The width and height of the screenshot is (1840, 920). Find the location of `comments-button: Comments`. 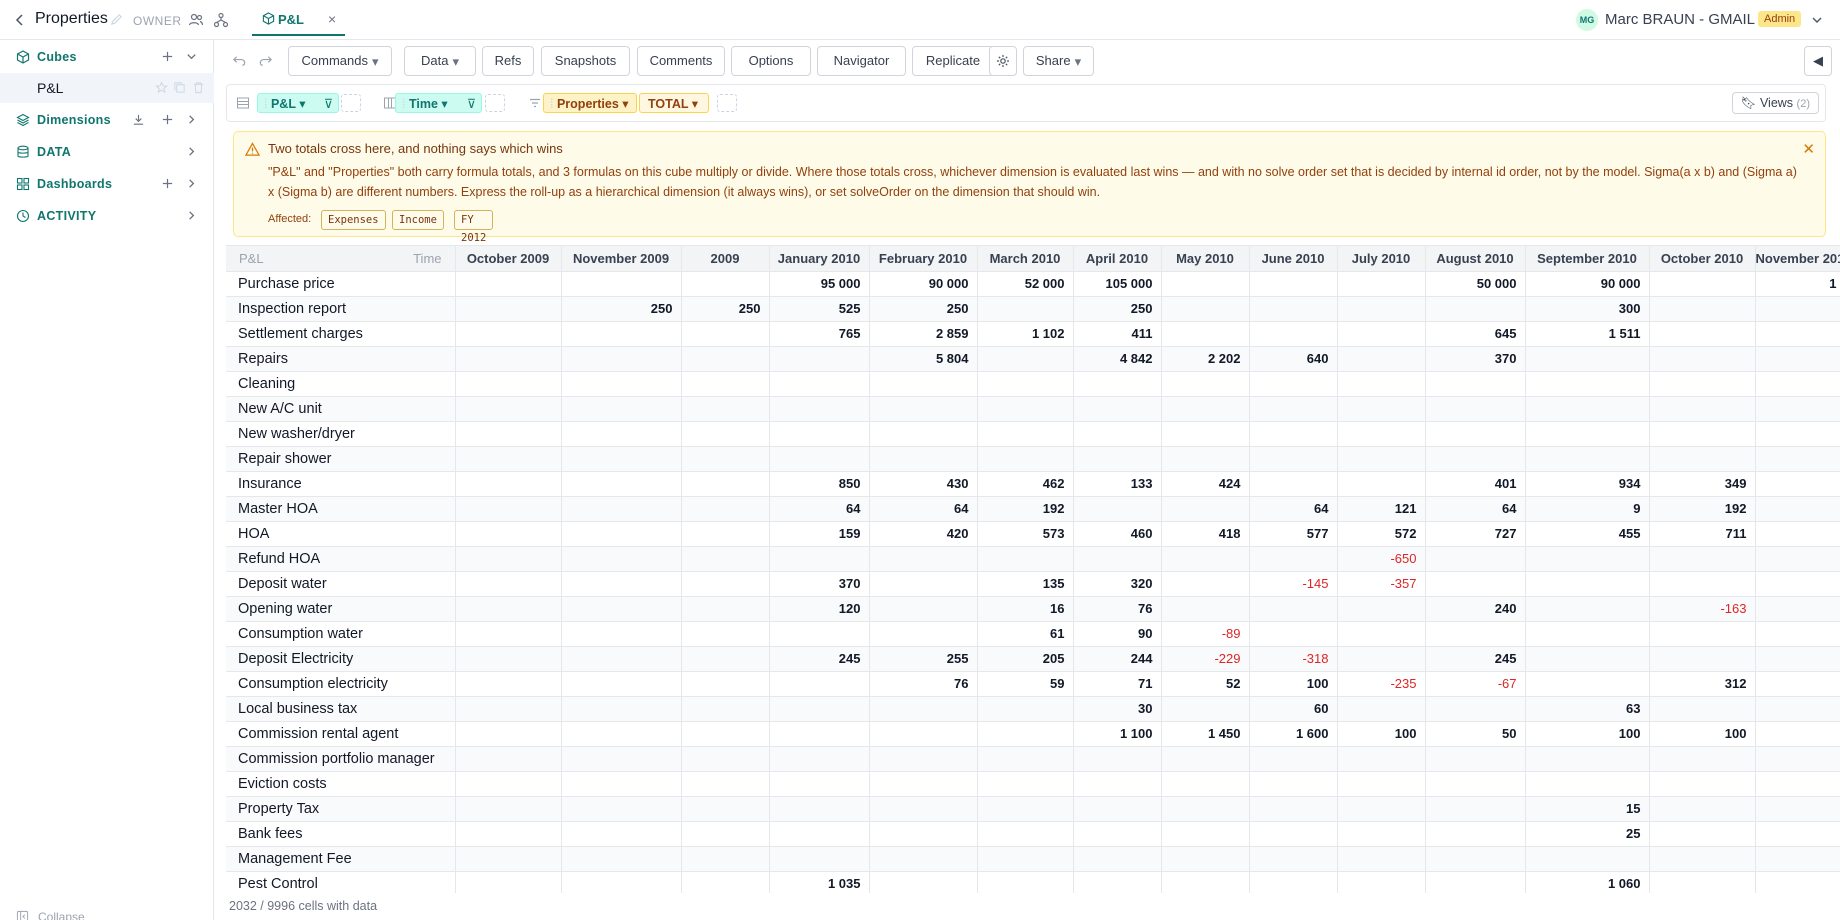

comments-button: Comments is located at coordinates (681, 61).